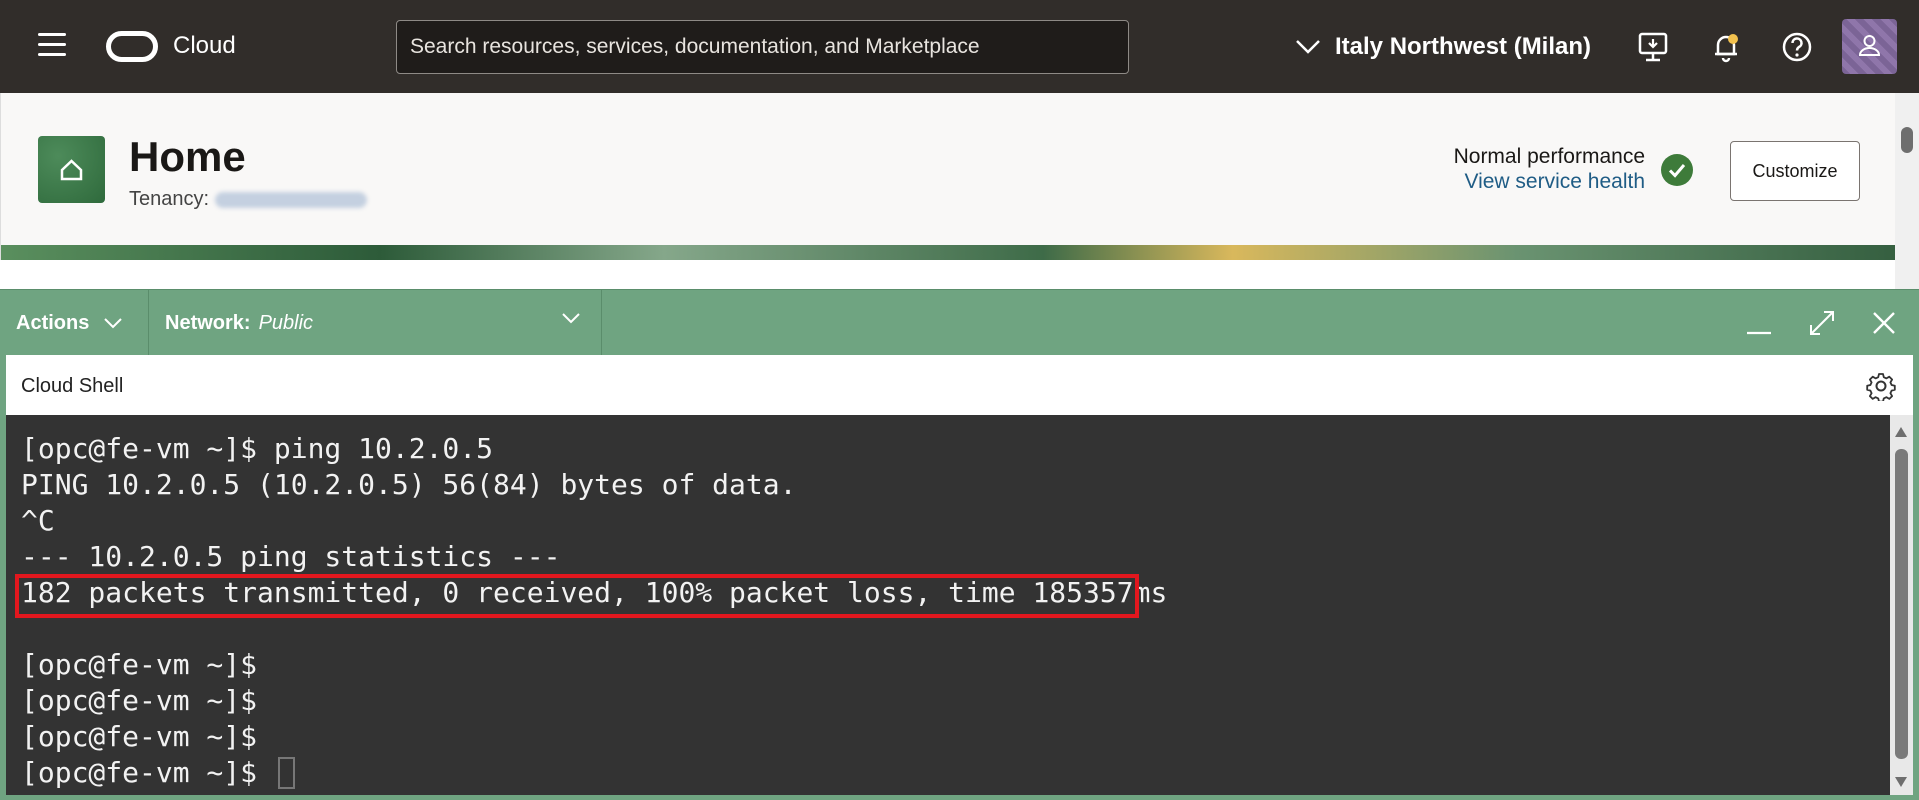 This screenshot has height=800, width=1919. I want to click on help-icon, so click(1797, 47).